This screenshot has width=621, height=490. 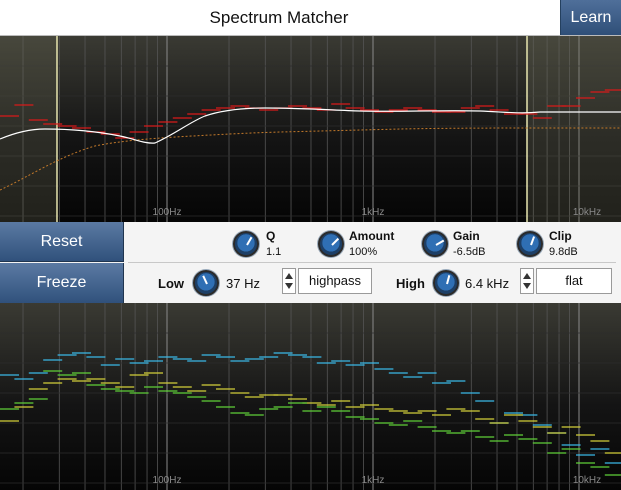 What do you see at coordinates (206, 283) in the screenshot?
I see `low-frequency-knob` at bounding box center [206, 283].